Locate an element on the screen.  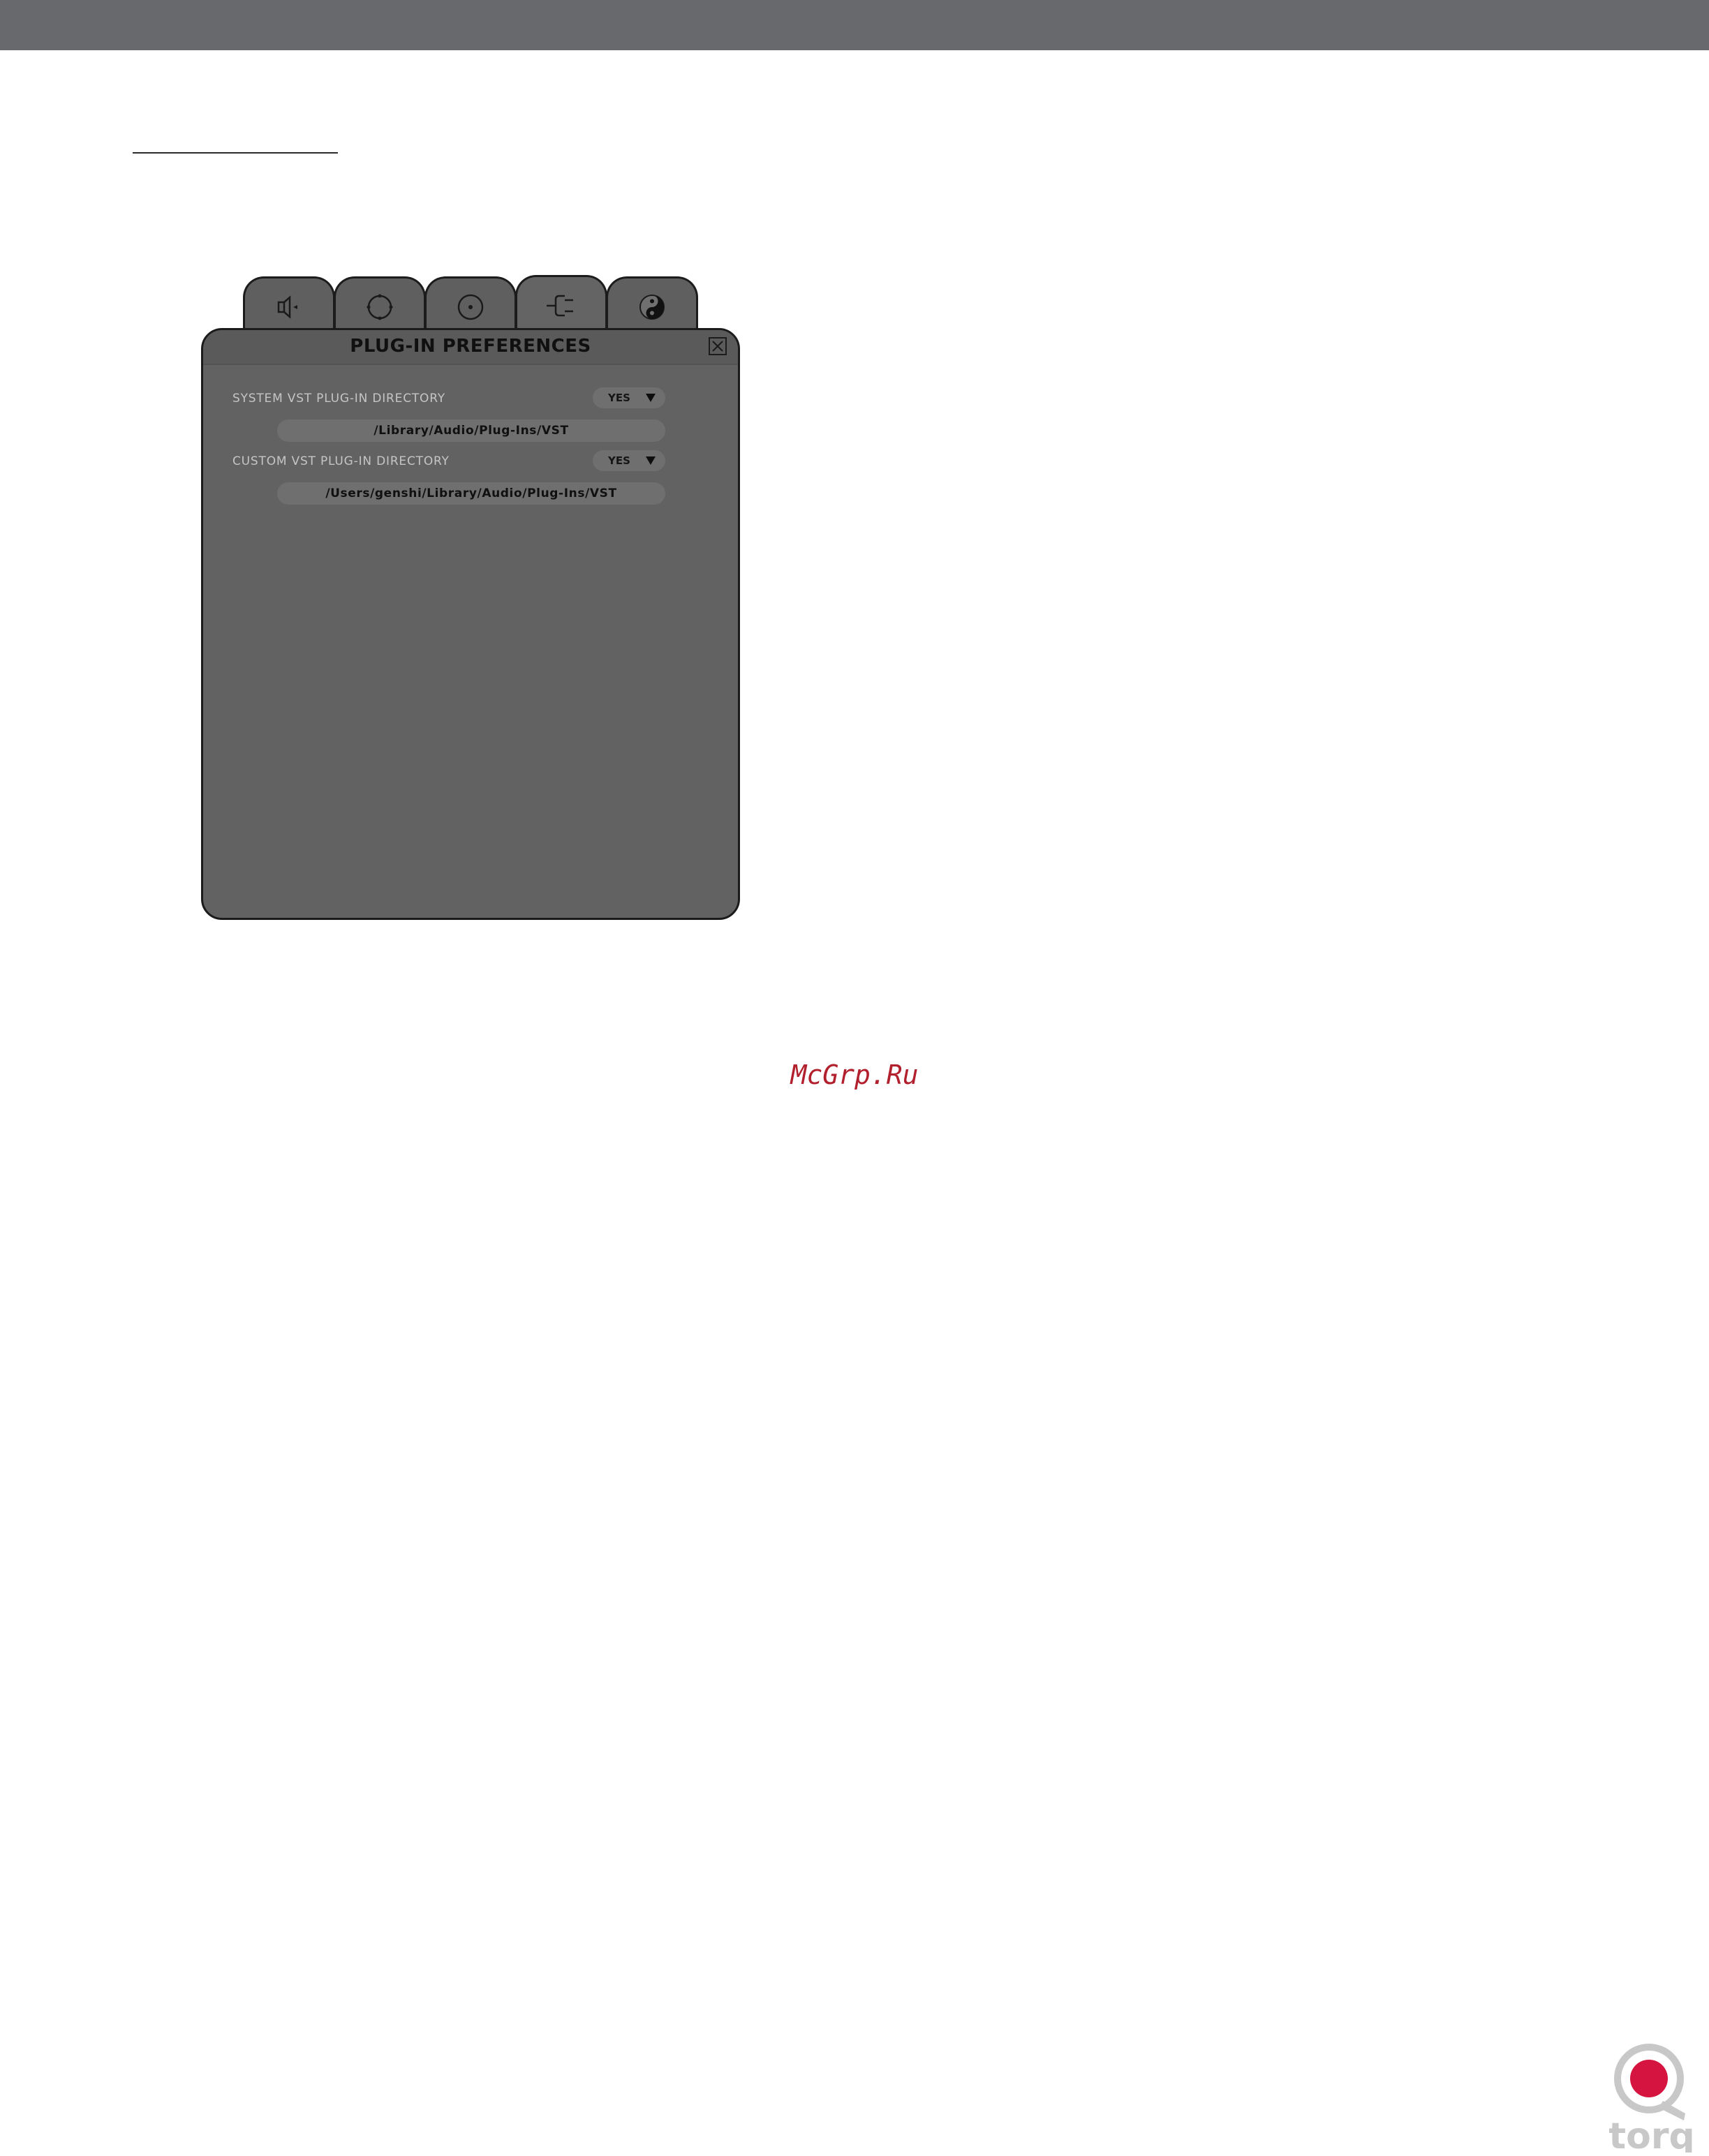
close-icon is located at coordinates (717, 346).